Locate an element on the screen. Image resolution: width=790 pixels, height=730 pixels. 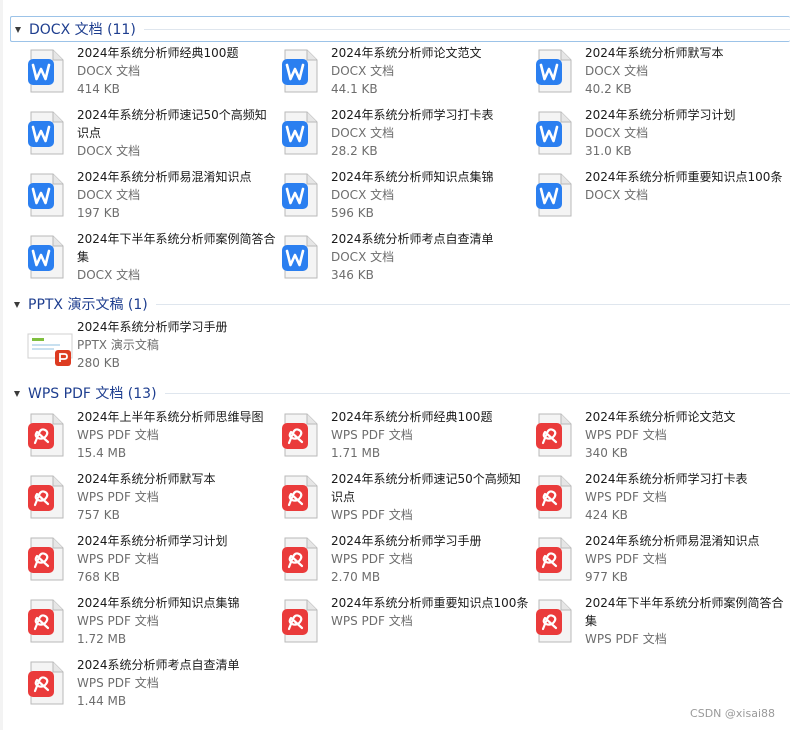
group-header: PPTX 演示文稿 (1) is located at coordinates (400, 304).